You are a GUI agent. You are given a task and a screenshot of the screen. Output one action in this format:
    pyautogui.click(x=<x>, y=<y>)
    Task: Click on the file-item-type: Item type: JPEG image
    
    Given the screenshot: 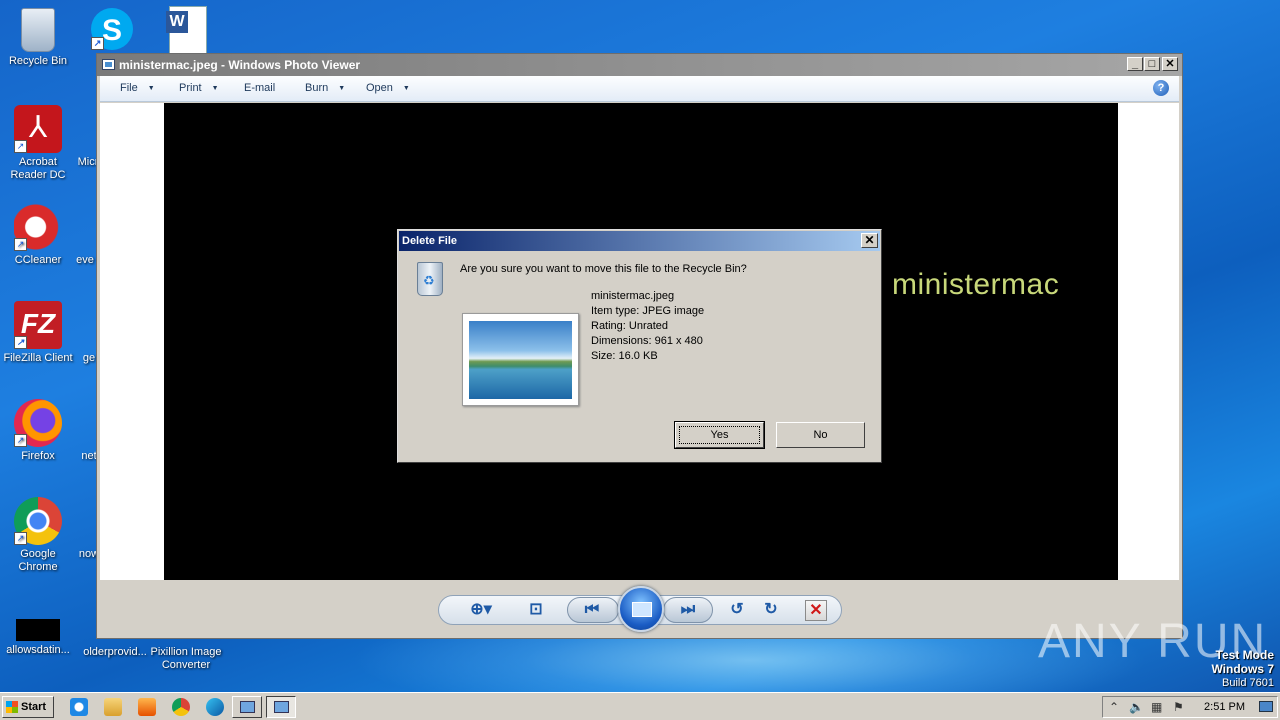 What is the action you would take?
    pyautogui.click(x=648, y=311)
    